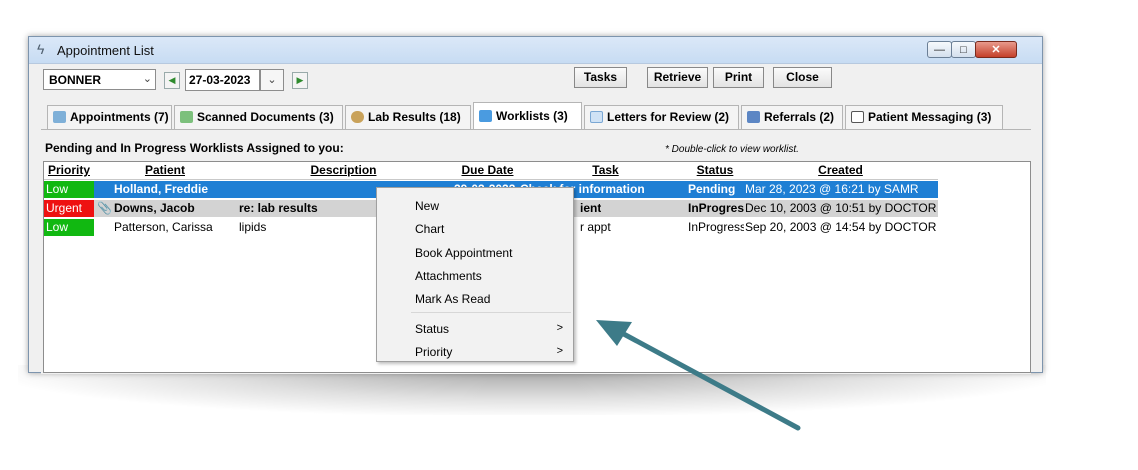  What do you see at coordinates (709, 380) in the screenshot?
I see `annotation-arrow-shaft` at bounding box center [709, 380].